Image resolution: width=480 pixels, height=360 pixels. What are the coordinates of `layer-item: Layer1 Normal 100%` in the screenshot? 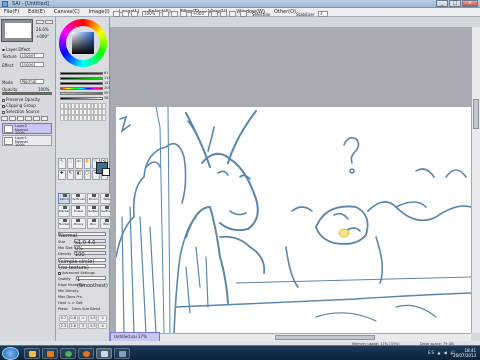 It's located at (27, 141).